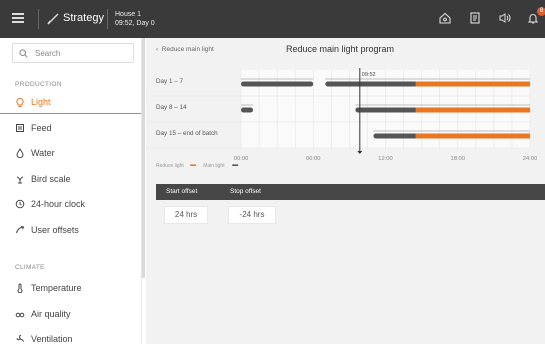  What do you see at coordinates (313, 159) in the screenshot?
I see `x-tick-label: 06:00` at bounding box center [313, 159].